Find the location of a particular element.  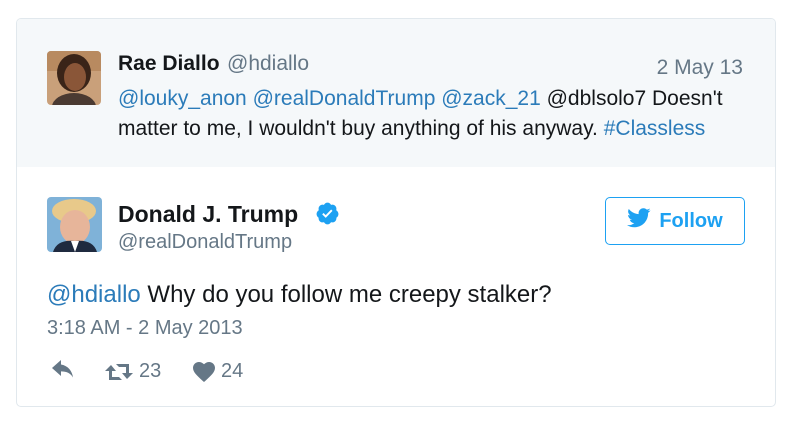

like-count: 24 is located at coordinates (232, 371).